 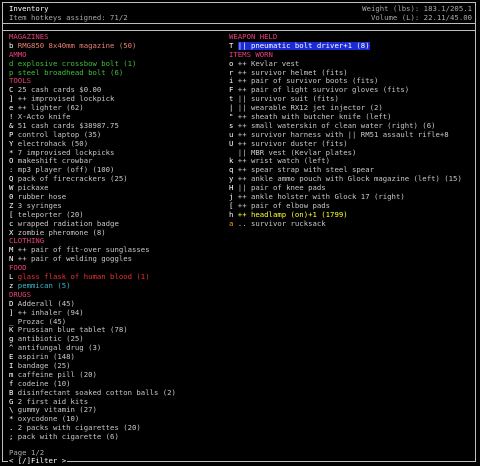 What do you see at coordinates (13, 134) in the screenshot?
I see `item-hotkey: P` at bounding box center [13, 134].